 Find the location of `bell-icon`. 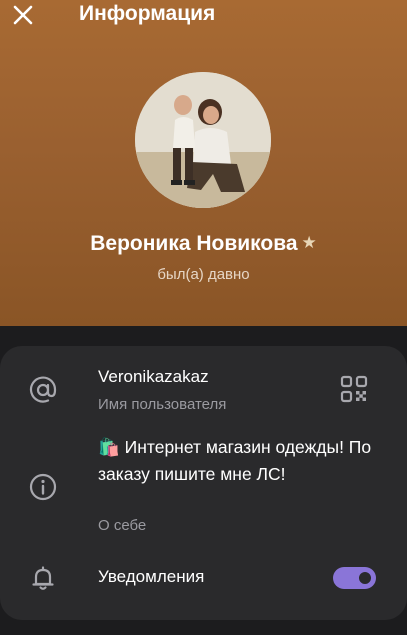

bell-icon is located at coordinates (43, 578).